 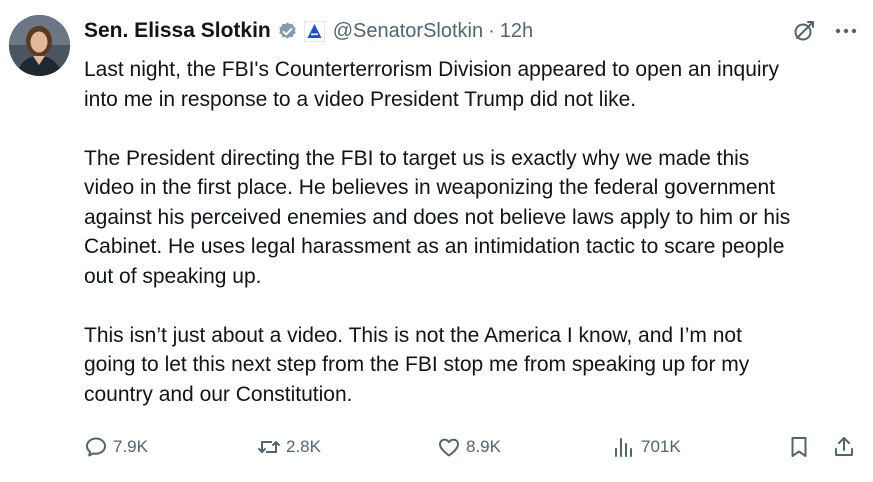 What do you see at coordinates (516, 31) in the screenshot?
I see `timestamp: 12h` at bounding box center [516, 31].